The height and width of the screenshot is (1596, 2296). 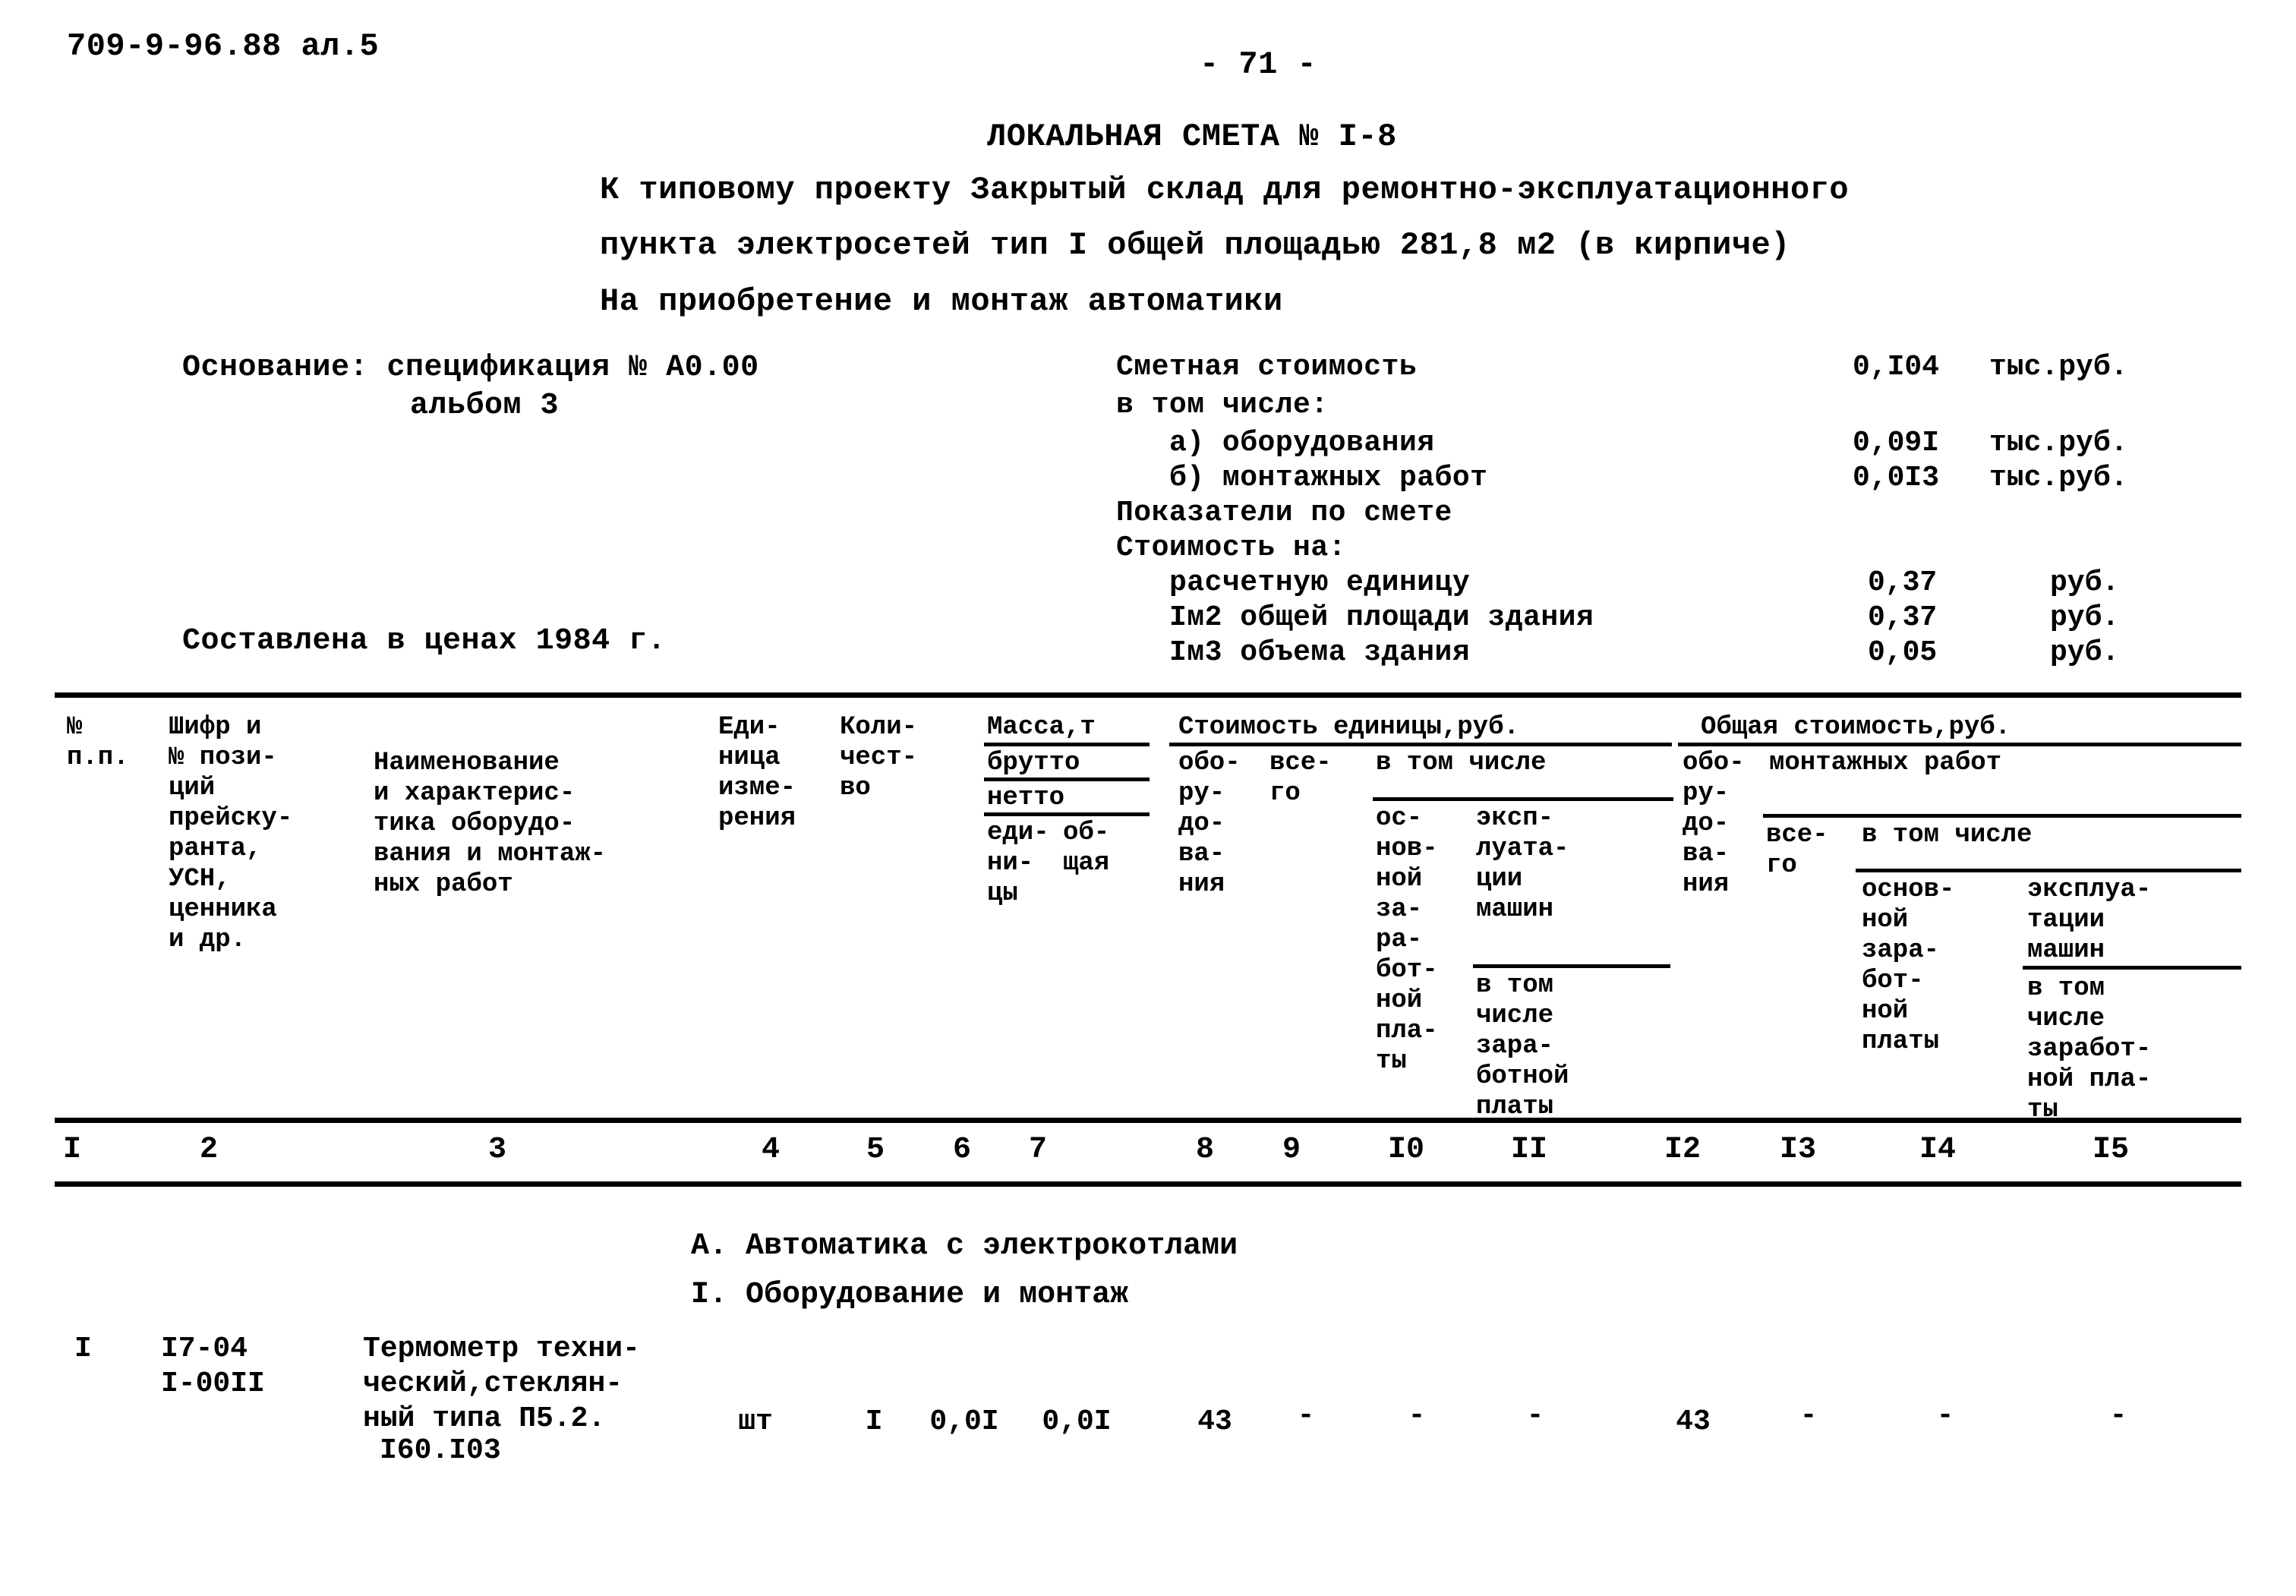 What do you see at coordinates (205, 1349) in the screenshot?
I see `table-row-code-1: I7-04` at bounding box center [205, 1349].